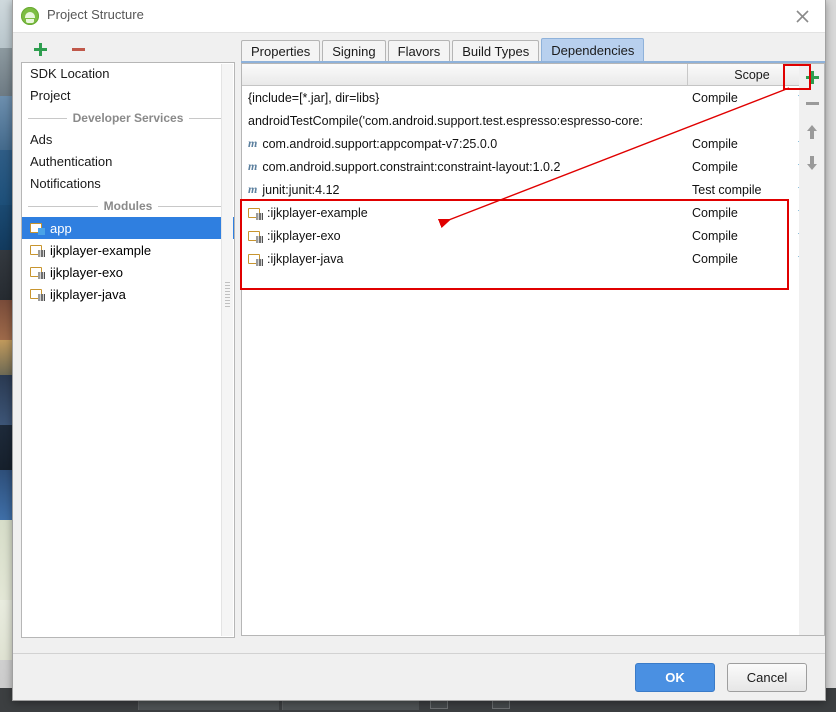 The width and height of the screenshot is (836, 712). Describe the element at coordinates (281, 51) in the screenshot. I see `tab-properties: Properties` at that location.